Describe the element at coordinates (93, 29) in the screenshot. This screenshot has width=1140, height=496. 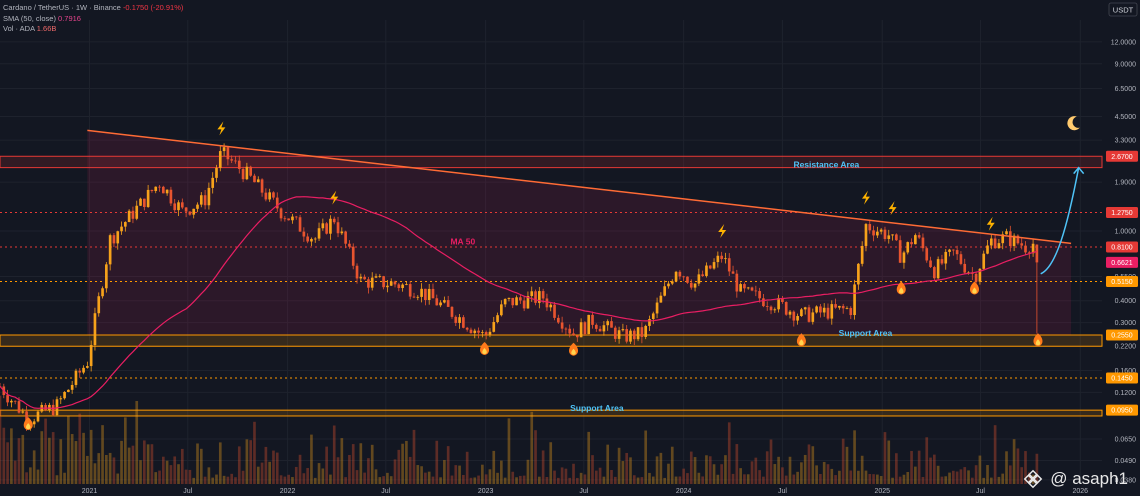
I see `legend-vol-row: Vol · ADA 1.66B` at that location.